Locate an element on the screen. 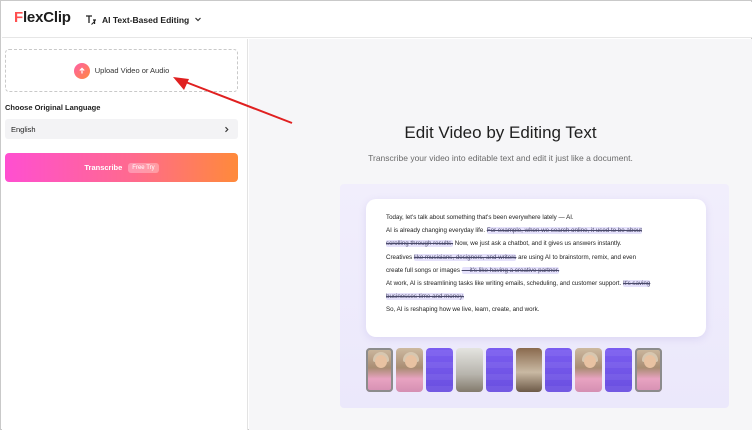  transcribe-label: Transcribe is located at coordinates (103, 167).